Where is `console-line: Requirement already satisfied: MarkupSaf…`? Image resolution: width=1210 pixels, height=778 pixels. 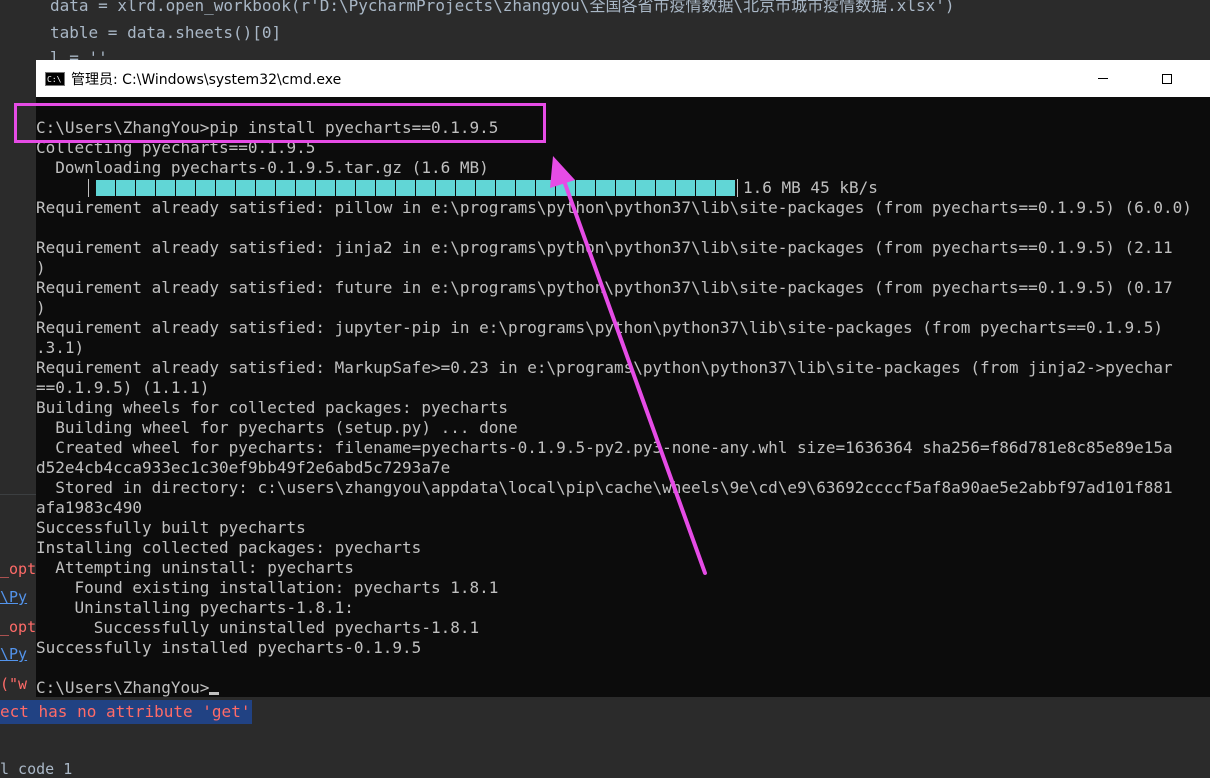 console-line: Requirement already satisfied: MarkupSaf… is located at coordinates (604, 367).